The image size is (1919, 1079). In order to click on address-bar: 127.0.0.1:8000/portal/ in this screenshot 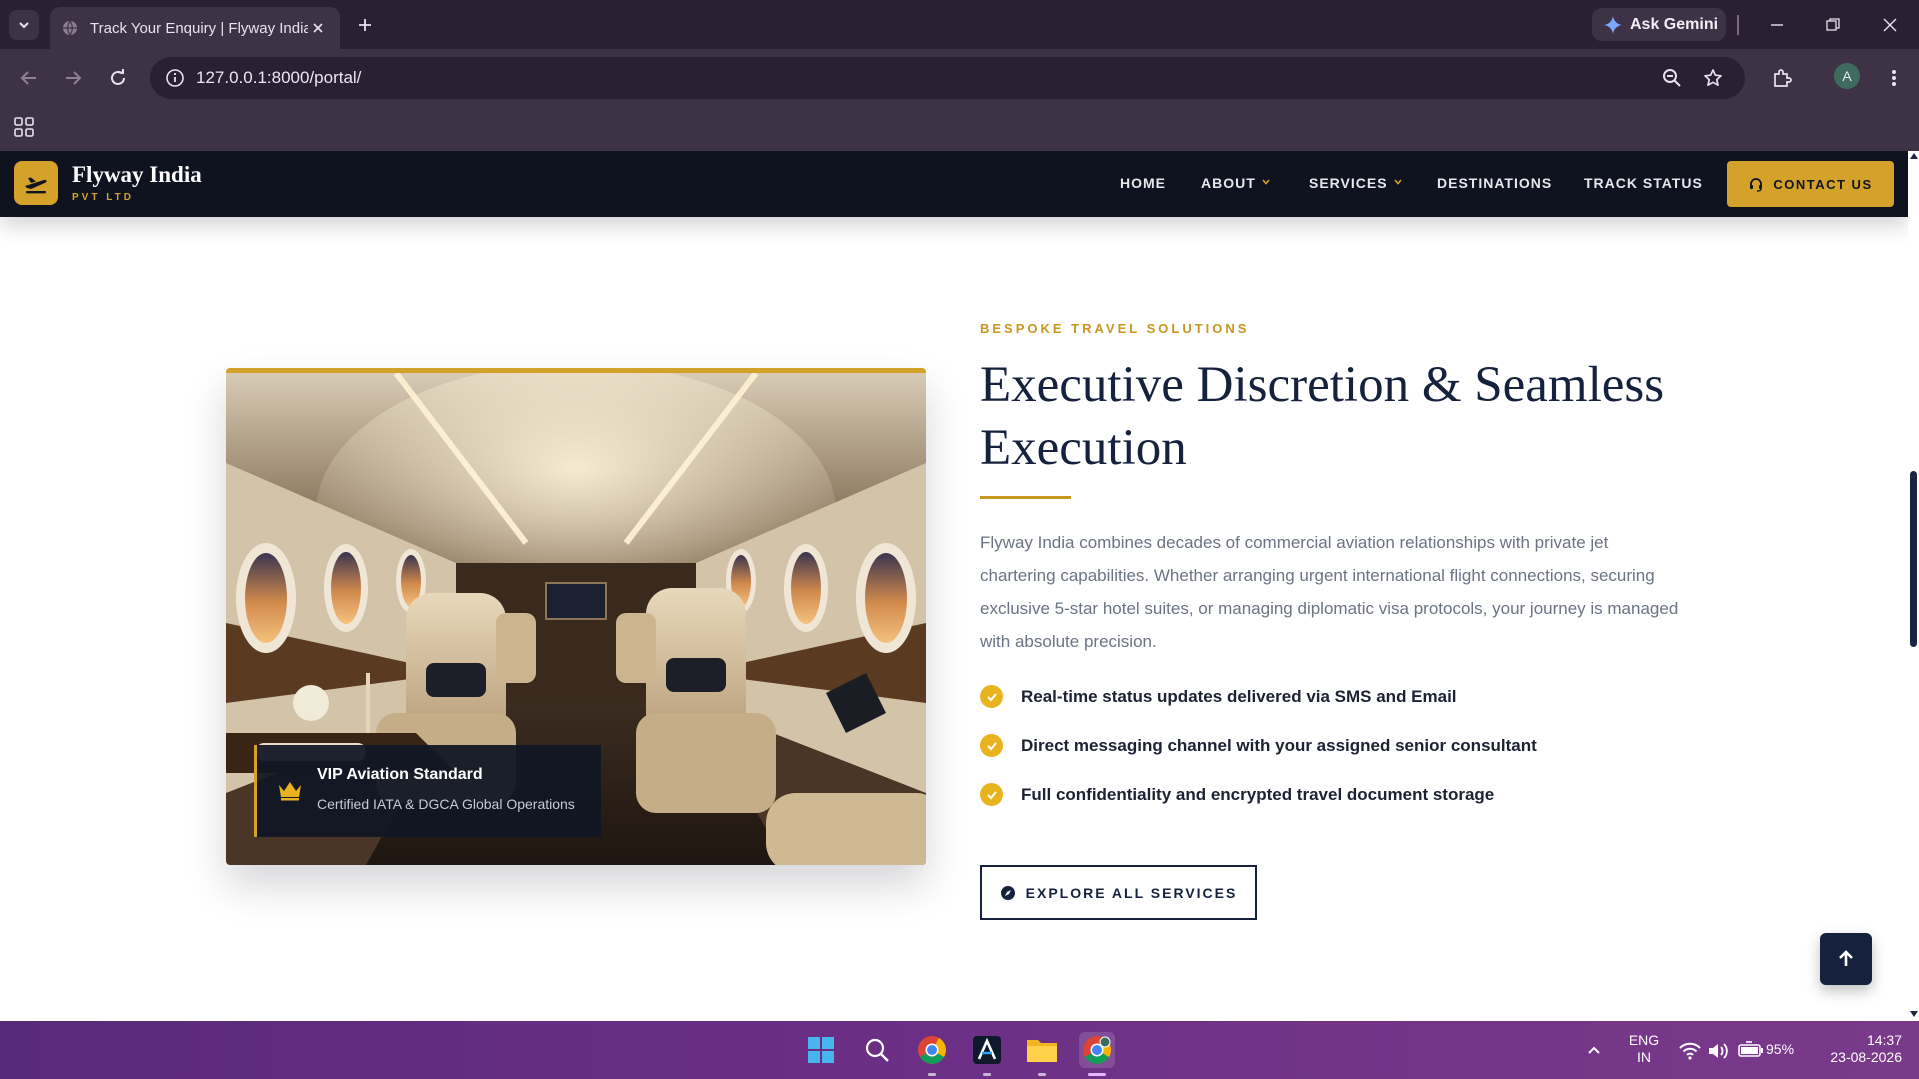, I will do `click(947, 78)`.